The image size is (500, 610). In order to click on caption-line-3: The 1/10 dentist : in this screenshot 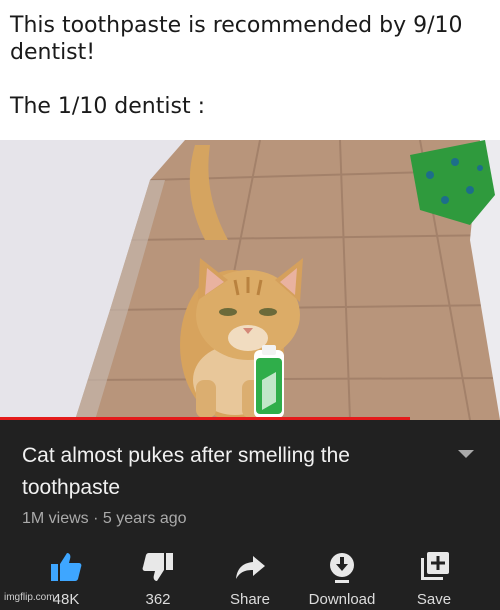, I will do `click(107, 106)`.